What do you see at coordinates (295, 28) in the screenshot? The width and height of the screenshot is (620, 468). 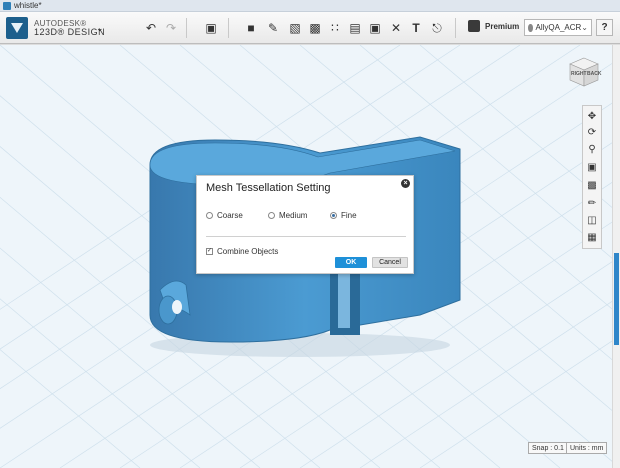 I see `construct-icon: ▧` at bounding box center [295, 28].